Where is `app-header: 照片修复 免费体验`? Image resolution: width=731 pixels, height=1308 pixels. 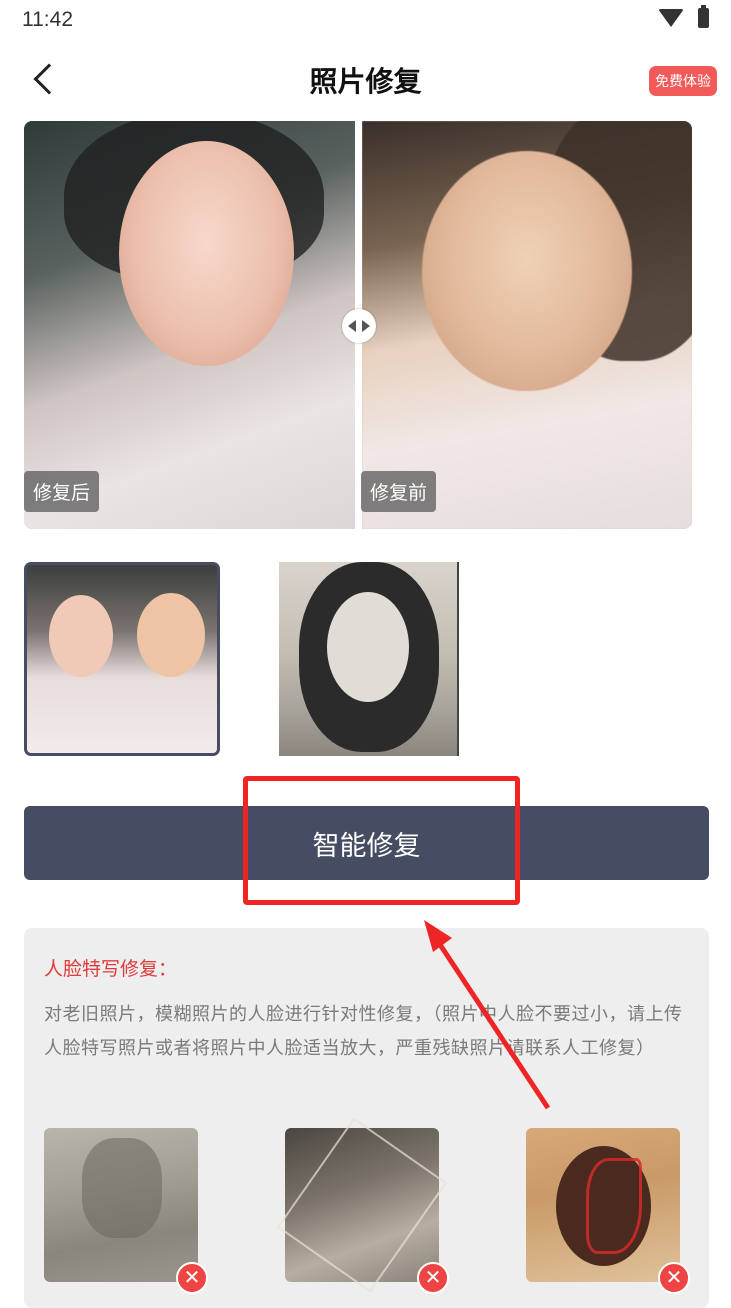
app-header: 照片修复 免费体验 is located at coordinates (365, 82).